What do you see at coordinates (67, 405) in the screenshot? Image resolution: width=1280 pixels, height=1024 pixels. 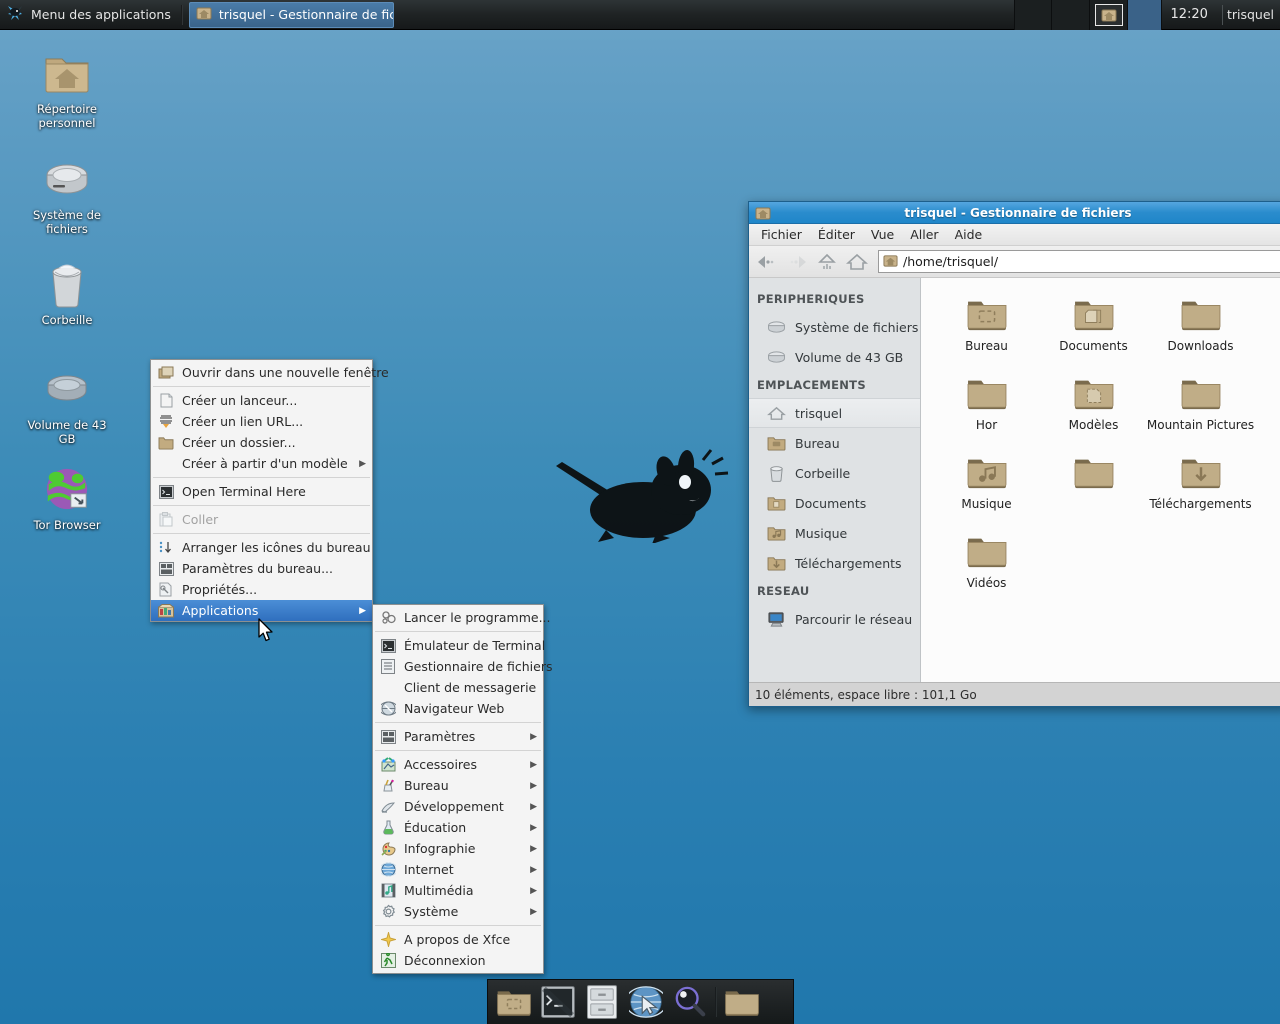 I see `desktop-icon-volume-43gb: Volume de 43 GB` at bounding box center [67, 405].